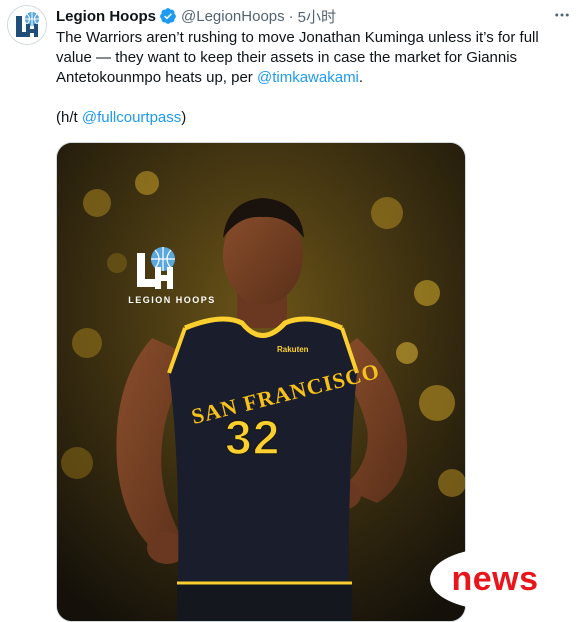 This screenshot has height=622, width=585. What do you see at coordinates (184, 117) in the screenshot?
I see `ht-suffix: )` at bounding box center [184, 117].